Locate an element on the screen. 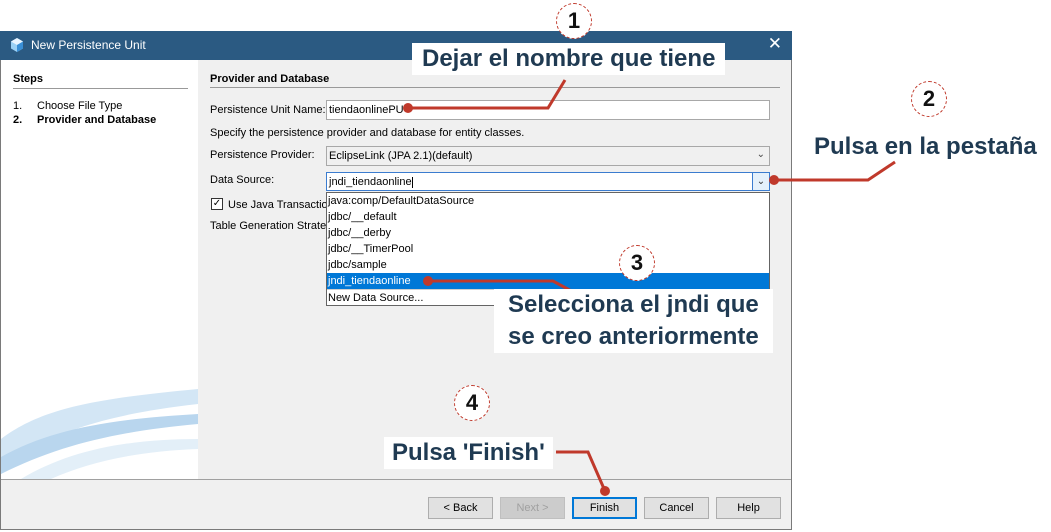  jta-checkbox: ✓ is located at coordinates (217, 204).